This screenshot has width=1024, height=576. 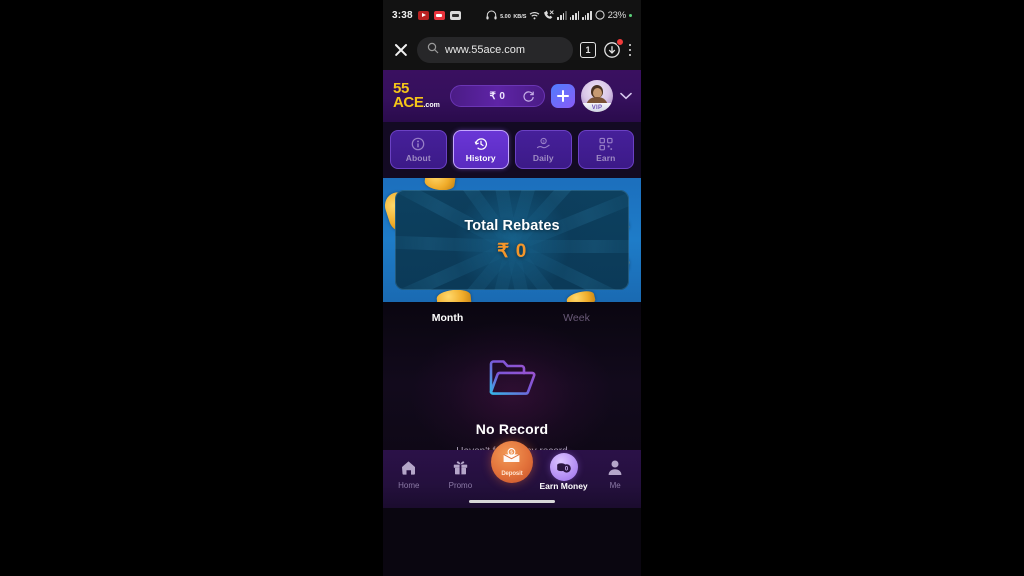 I want to click on home-icon, so click(x=408, y=467).